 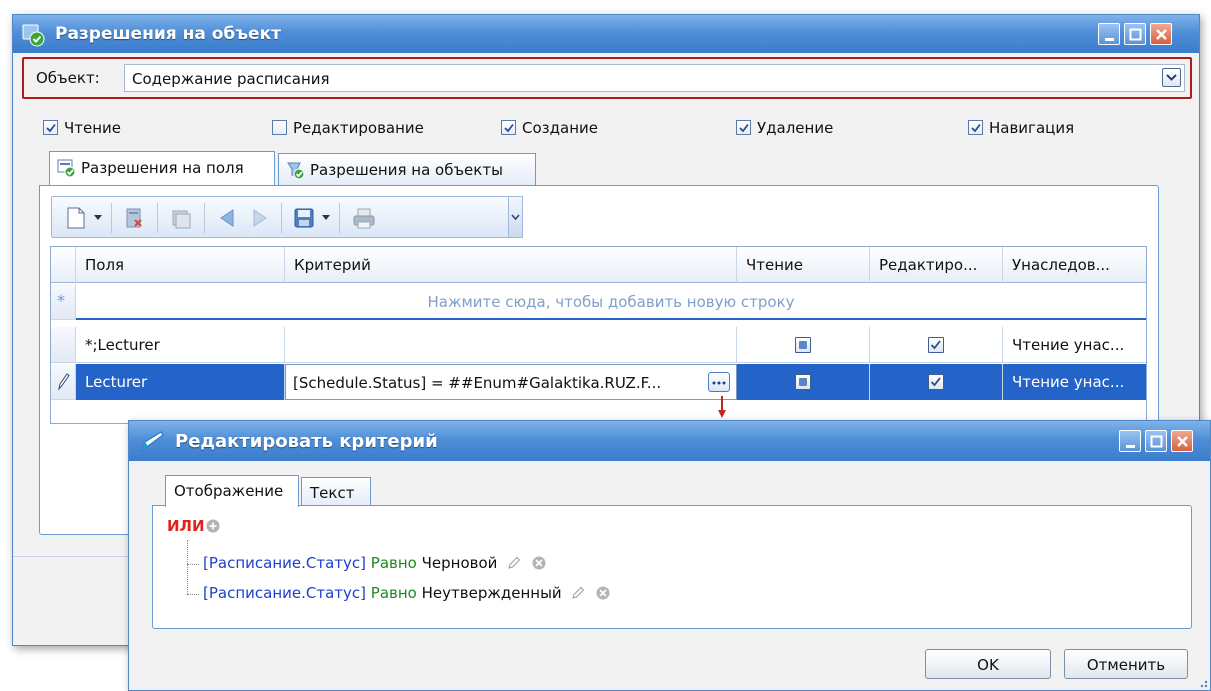 I want to click on row-indicator-editing, so click(x=63, y=382).